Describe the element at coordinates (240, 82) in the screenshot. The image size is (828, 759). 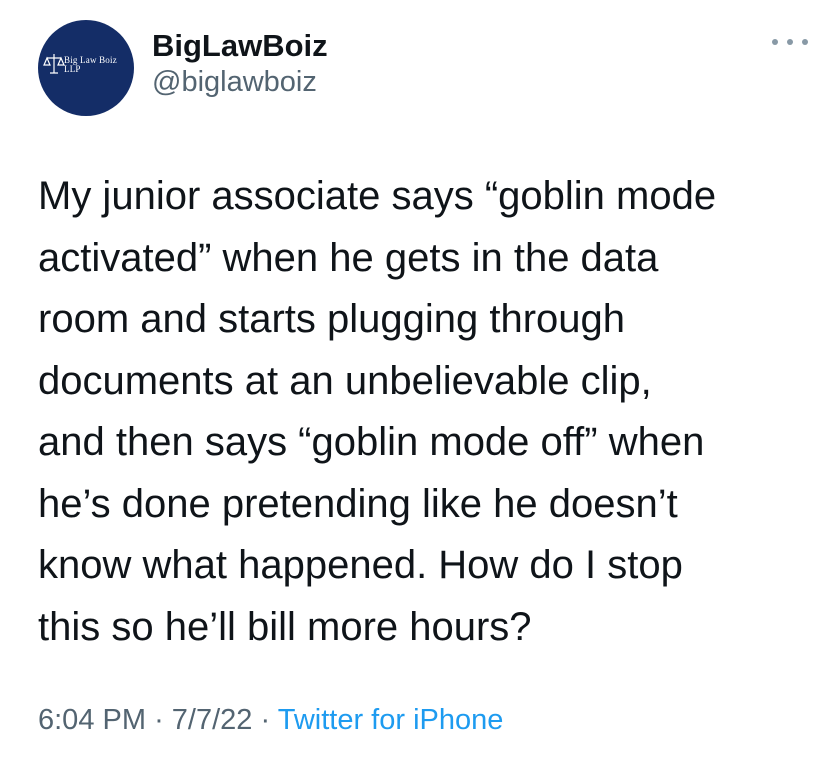
I see `user-handle: @biglawboiz` at that location.